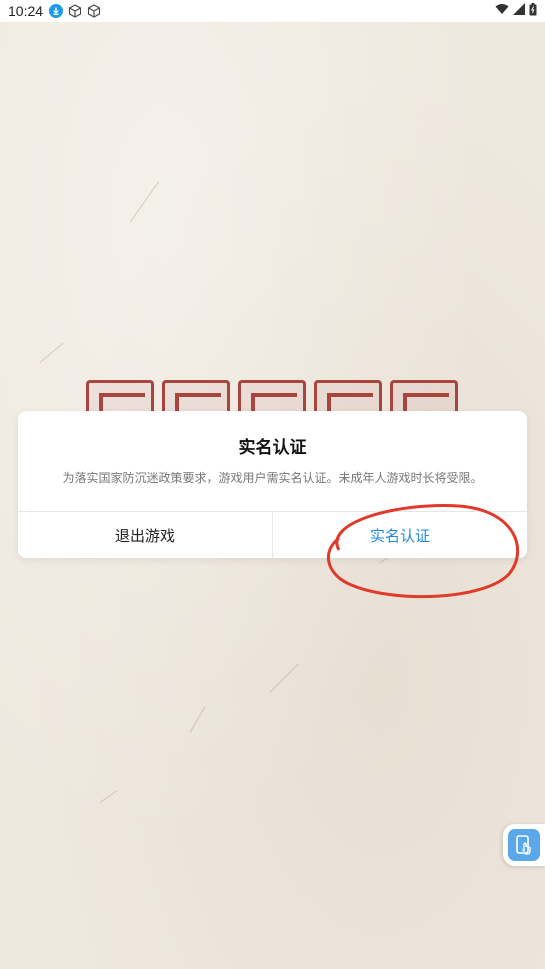 This screenshot has width=545, height=969. I want to click on verify-button: 实名认证, so click(399, 535).